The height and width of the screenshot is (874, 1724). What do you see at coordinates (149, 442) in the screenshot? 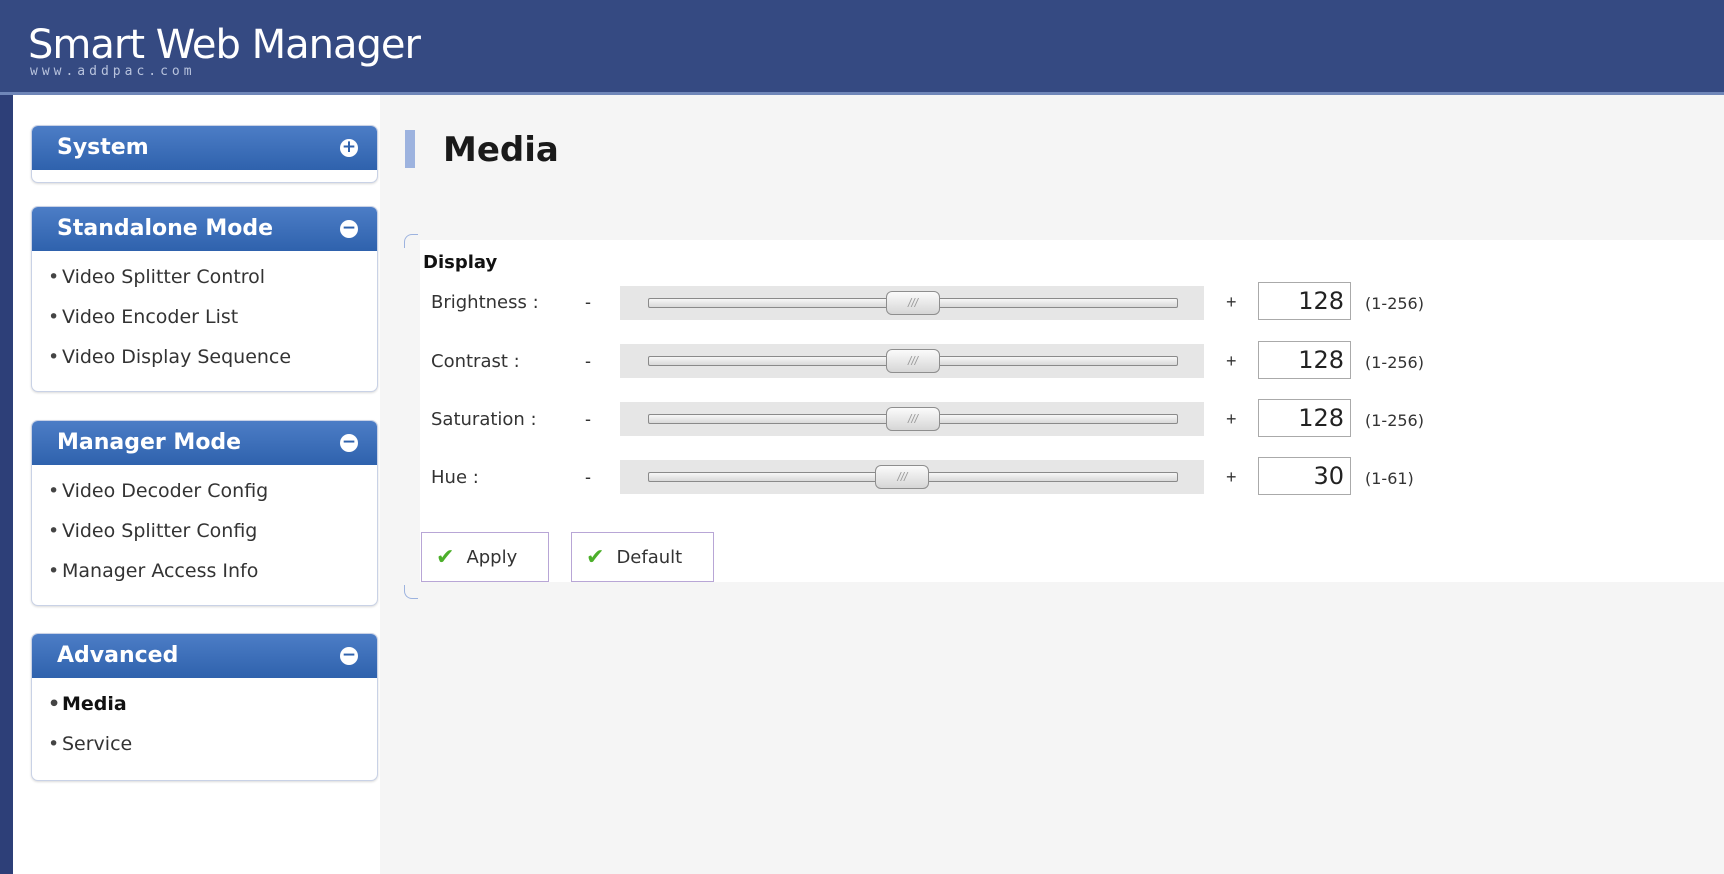
I see `panel-manager-title: Manager Mode` at bounding box center [149, 442].